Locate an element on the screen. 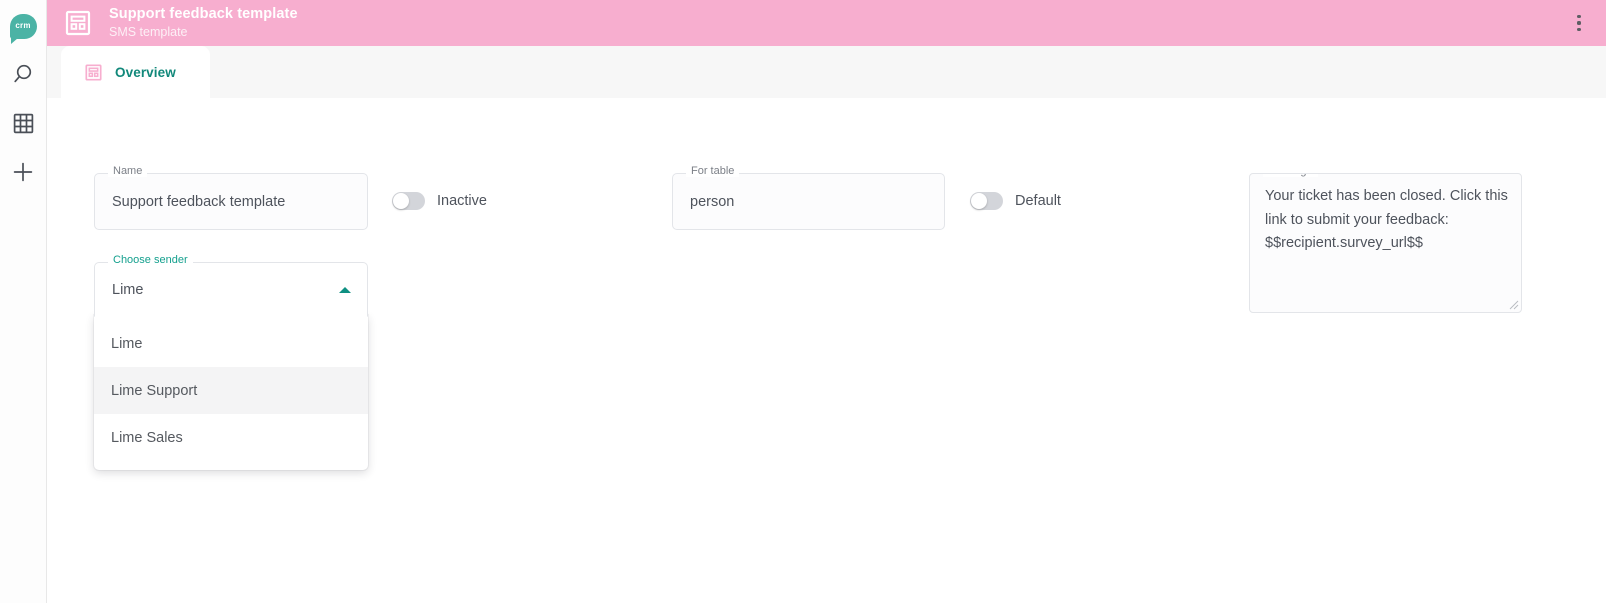 This screenshot has width=1606, height=603. crm-logo-icon: crm is located at coordinates (23, 28).